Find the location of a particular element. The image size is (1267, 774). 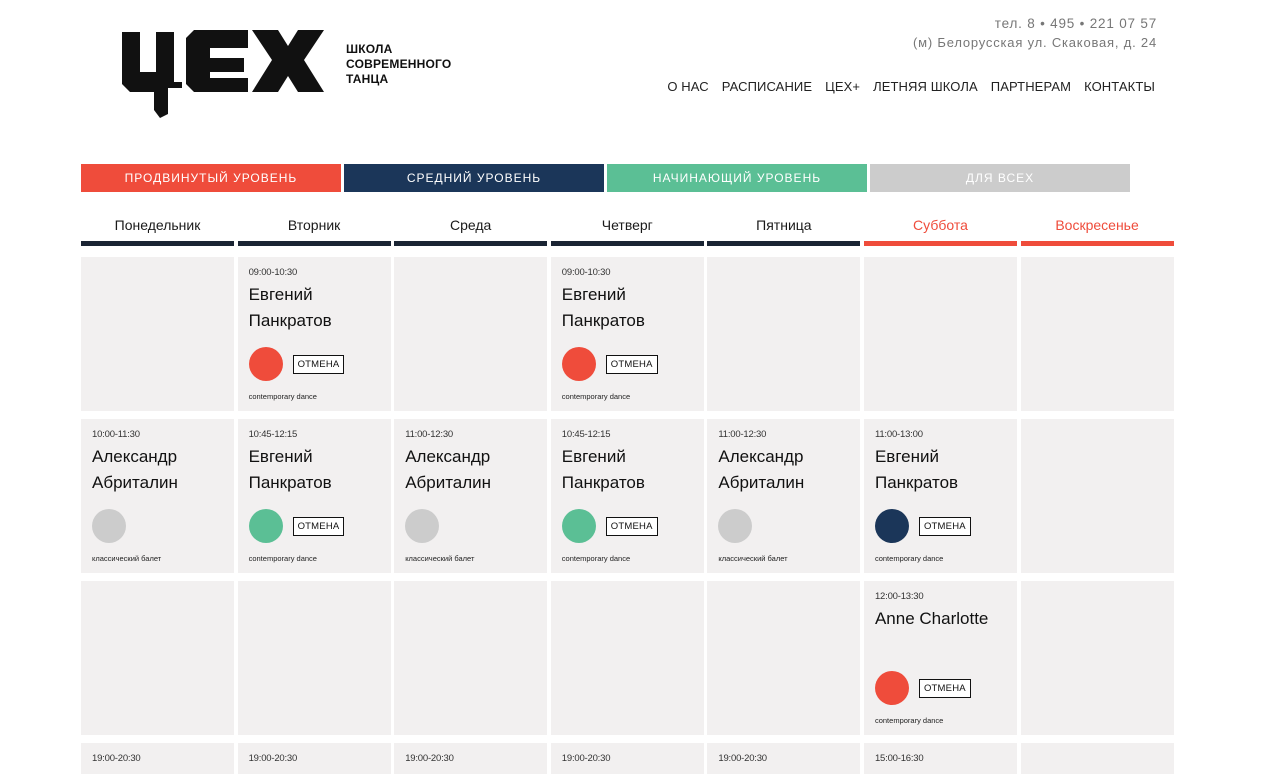

day-friday: Пятница is located at coordinates (784, 227).